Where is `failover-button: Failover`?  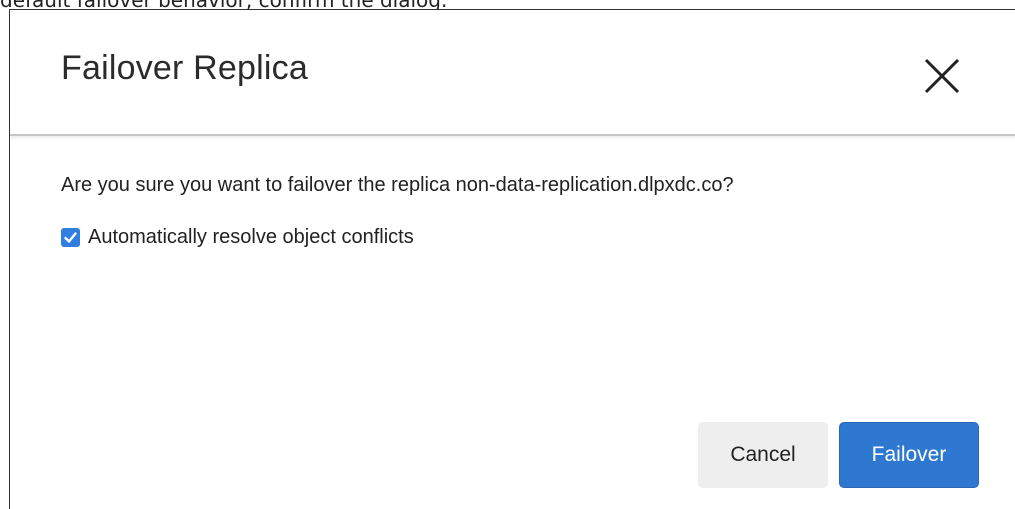
failover-button: Failover is located at coordinates (909, 455).